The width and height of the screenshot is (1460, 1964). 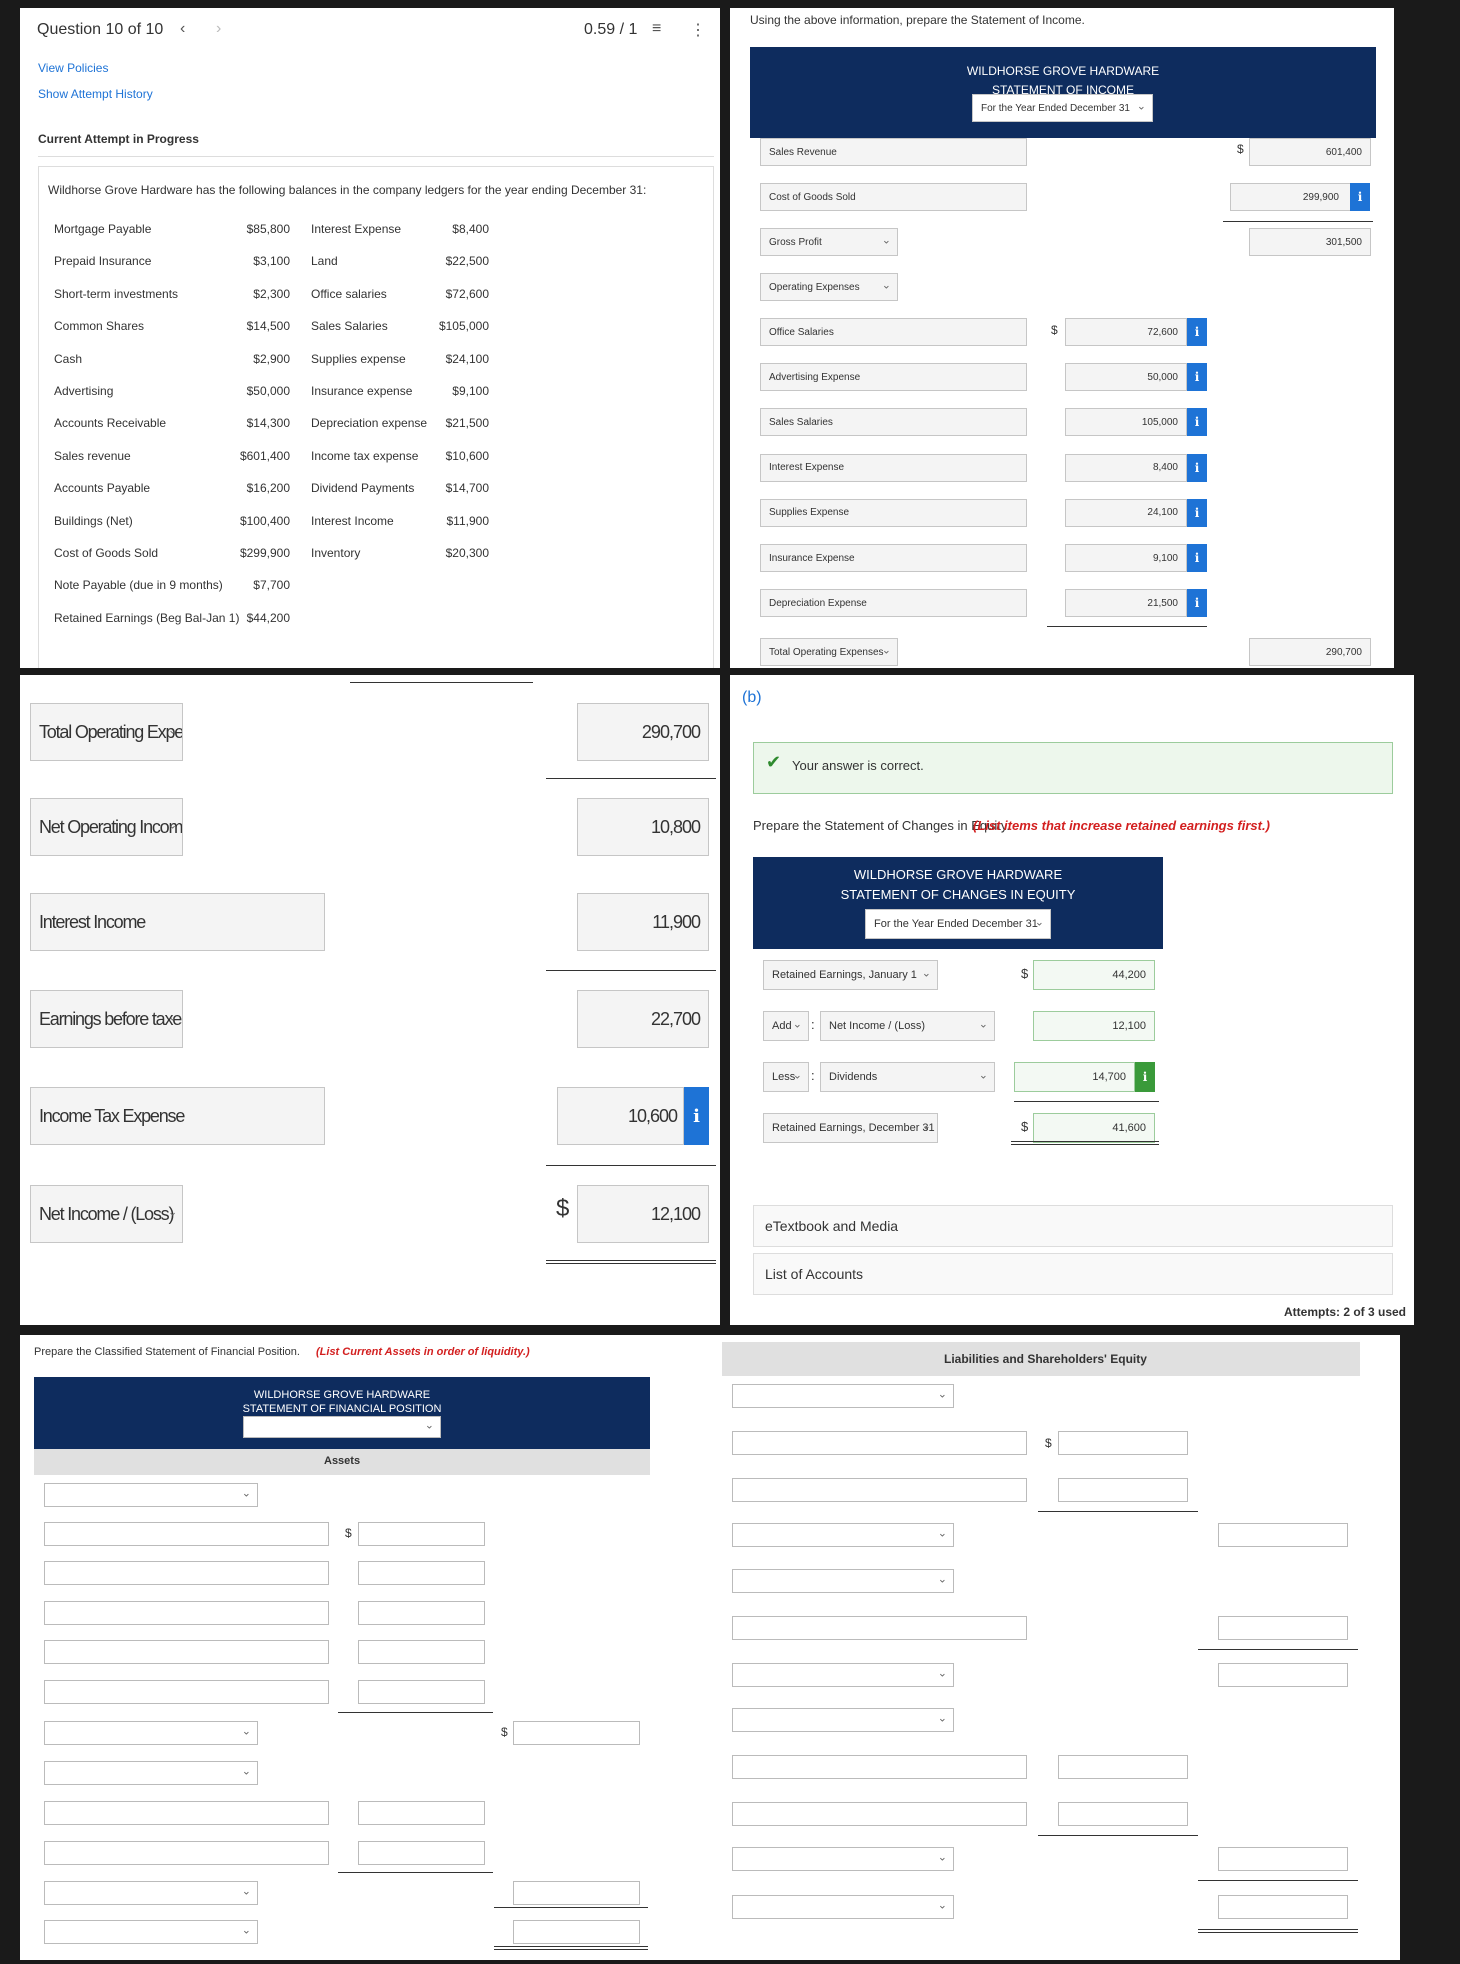 What do you see at coordinates (106, 1019) in the screenshot?
I see `ebt-select: Earnings before taxes` at bounding box center [106, 1019].